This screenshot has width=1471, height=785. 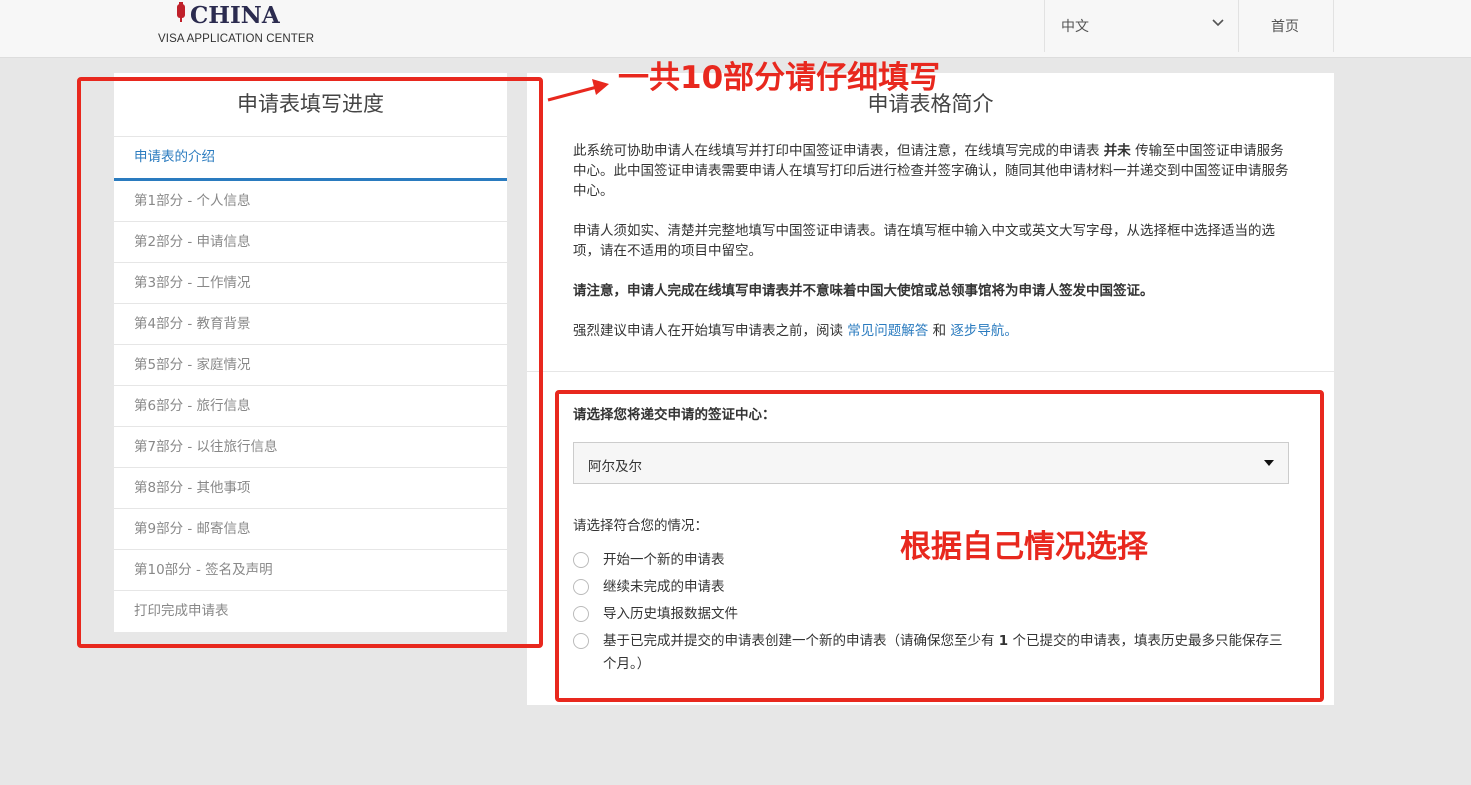 I want to click on intro-p1-text: 此系统可协助申请人在线填写并打印中国签证申请表，但请注意，在线填写完成的申请表, so click(x=836, y=151).